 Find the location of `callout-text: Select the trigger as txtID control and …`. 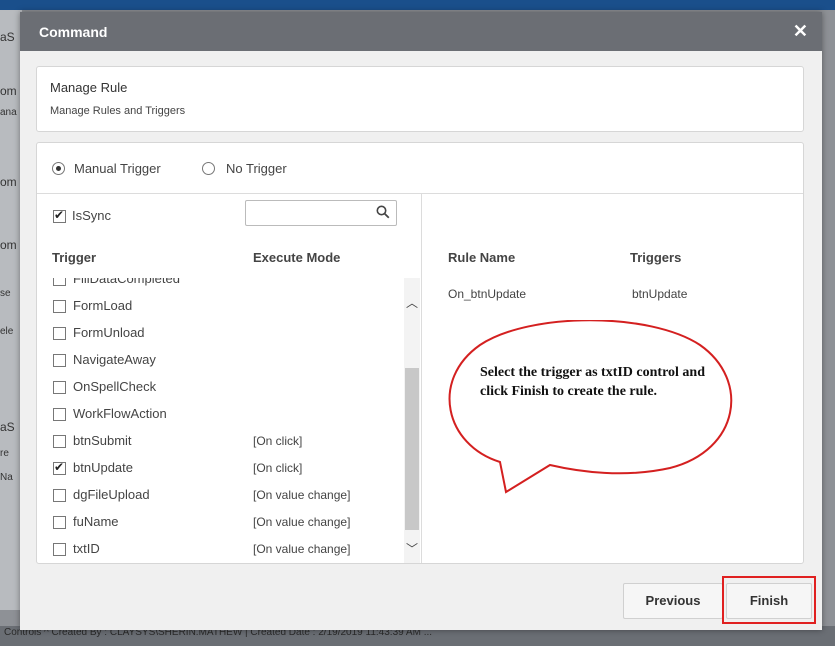

callout-text: Select the trigger as txtID control and … is located at coordinates (592, 382).